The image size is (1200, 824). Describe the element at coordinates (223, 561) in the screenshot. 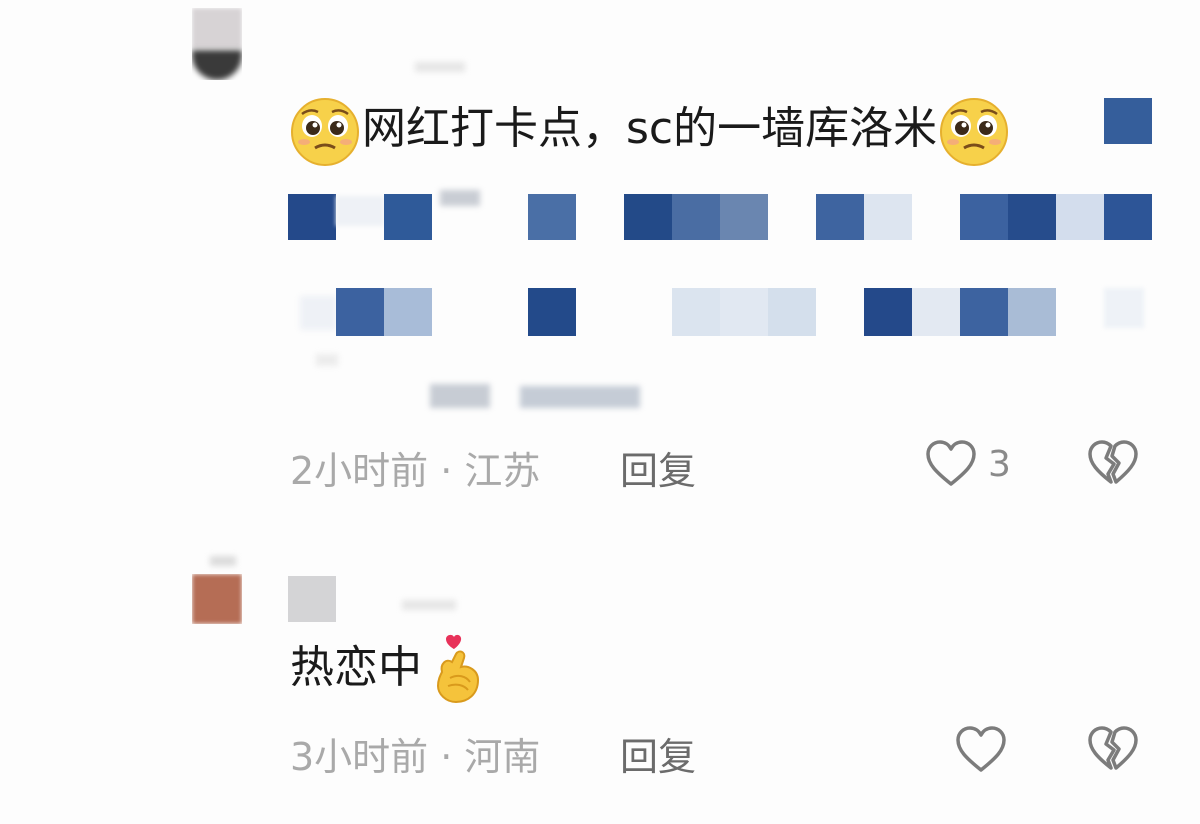

I see `avatar-decoration` at that location.